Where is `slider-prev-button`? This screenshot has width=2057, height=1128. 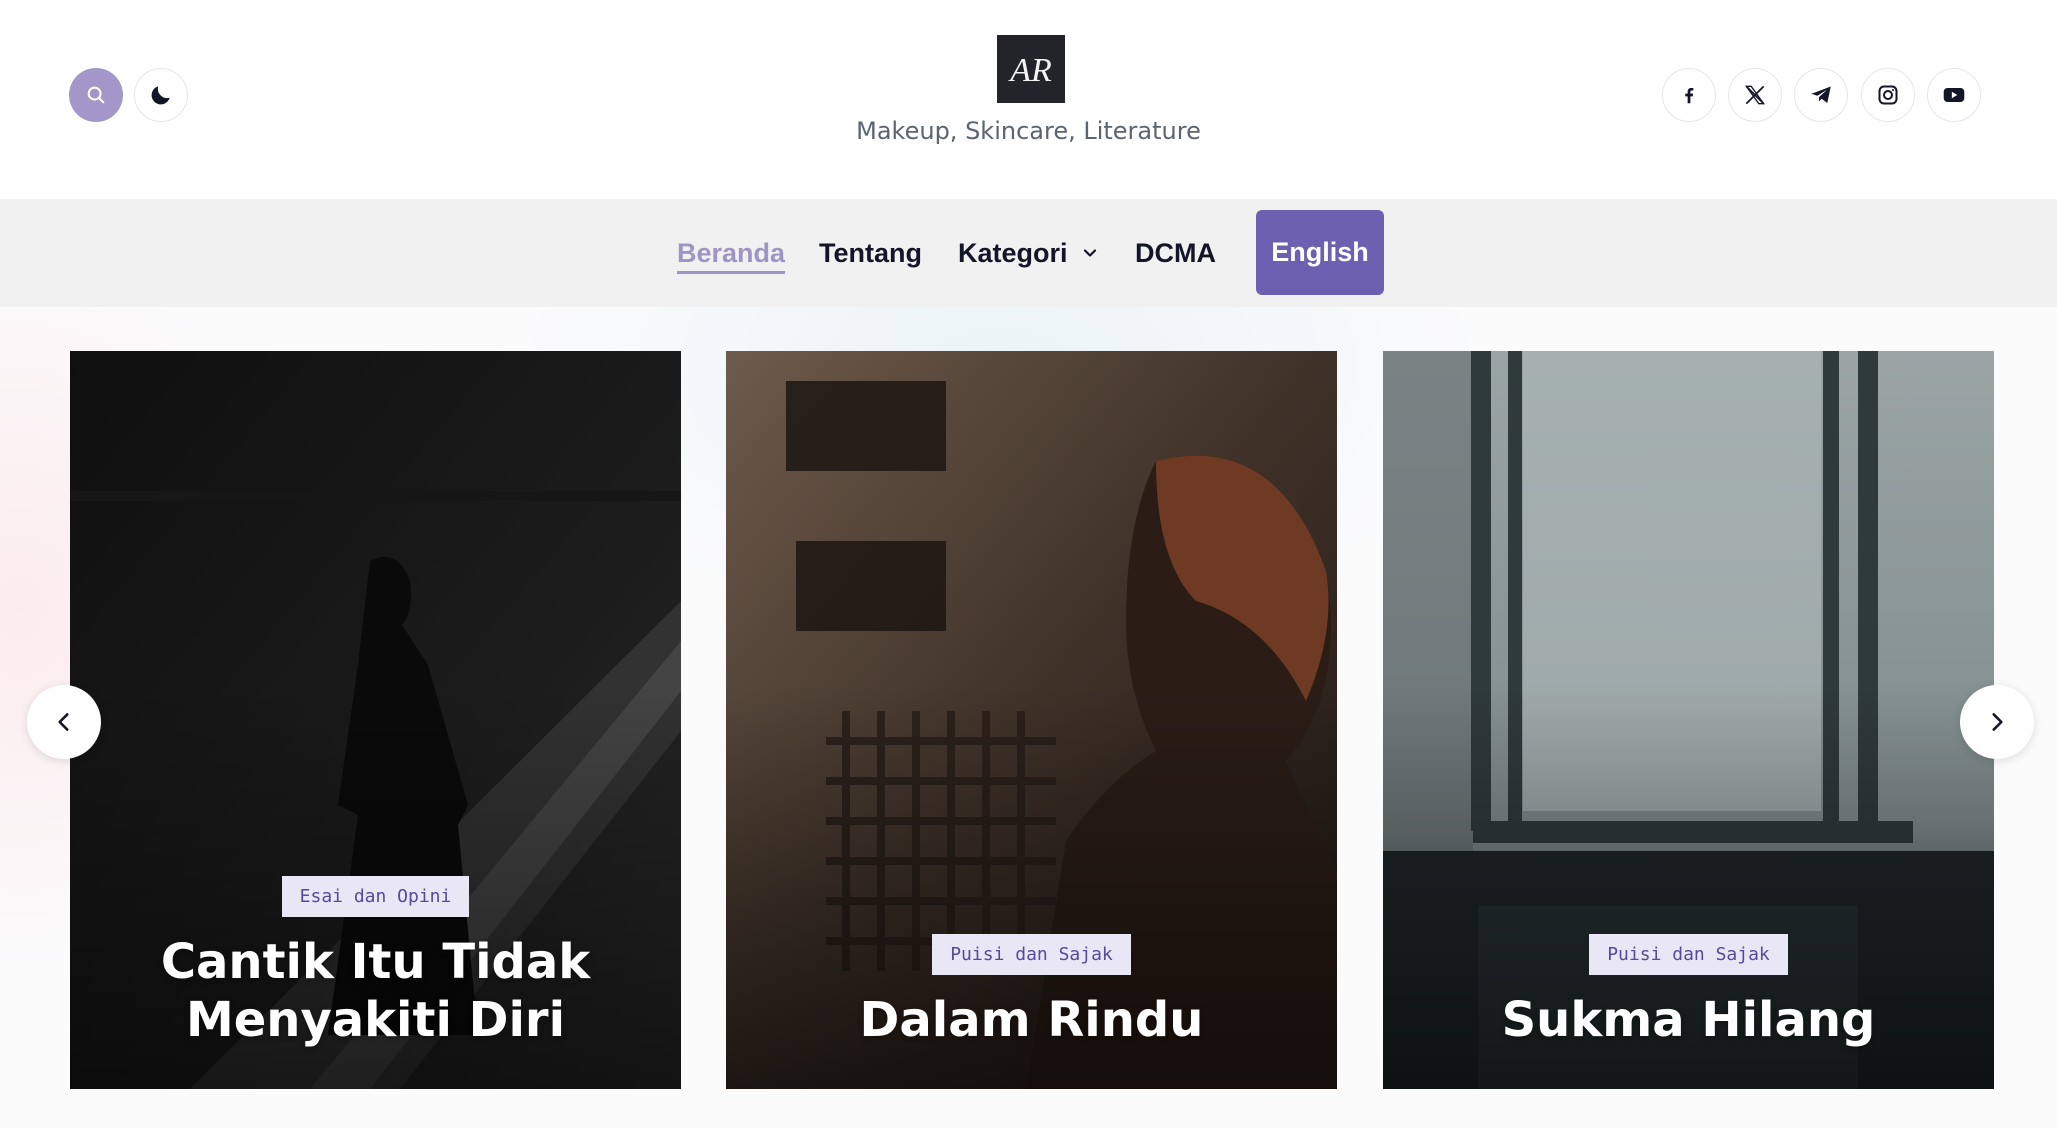
slider-prev-button is located at coordinates (64, 722).